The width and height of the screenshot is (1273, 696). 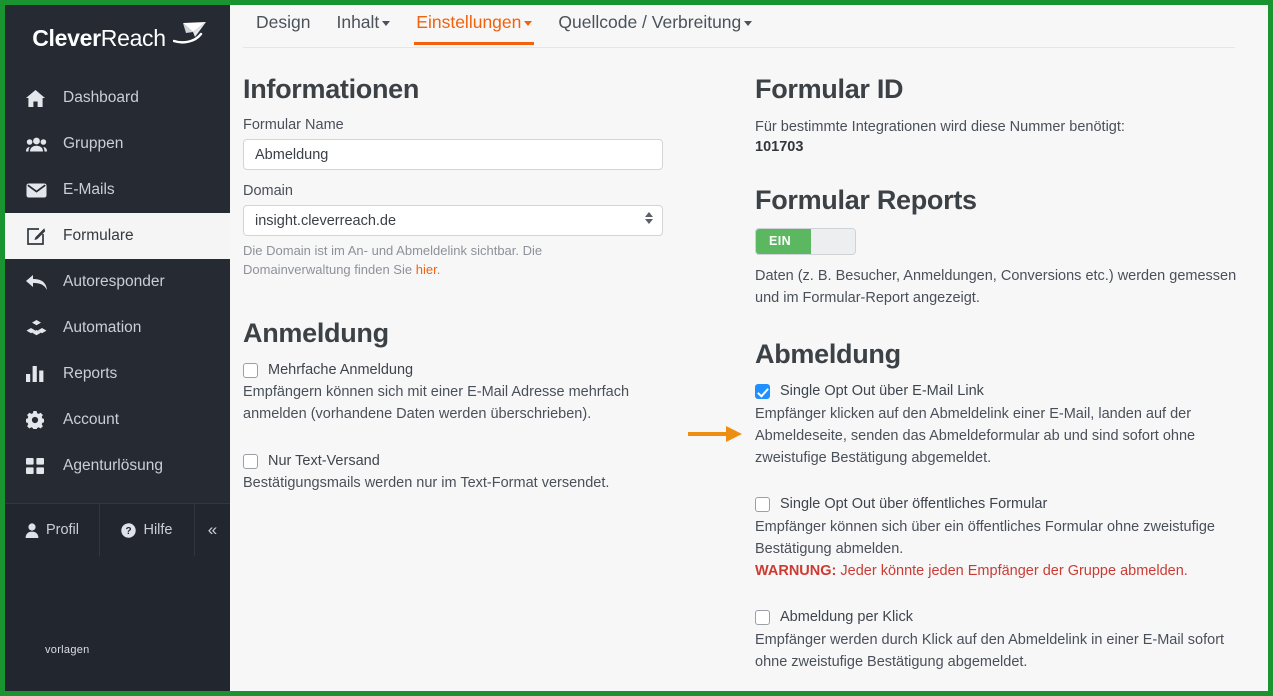 I want to click on formular-name-label: Formular Name, so click(x=293, y=125).